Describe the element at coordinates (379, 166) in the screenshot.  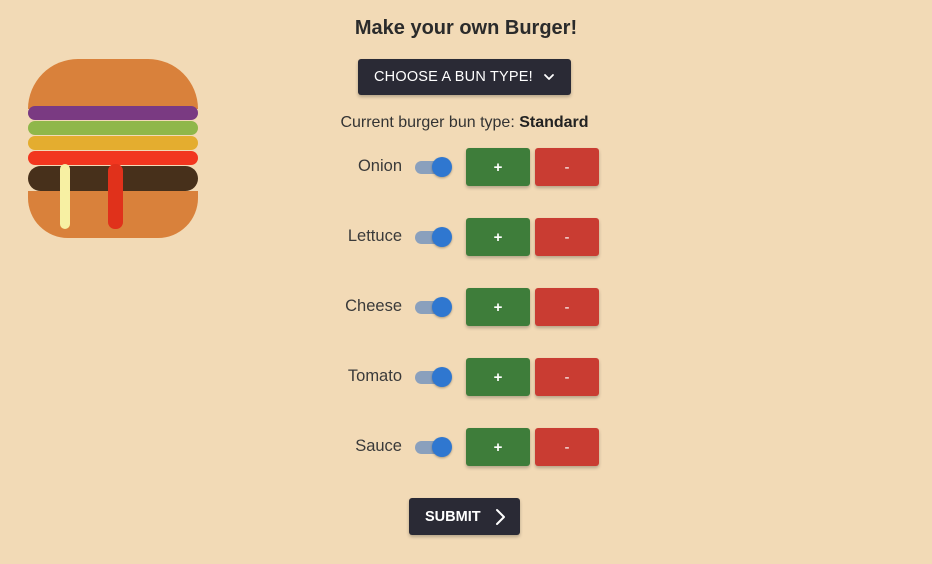
I see `ingredient-label: Onion` at that location.